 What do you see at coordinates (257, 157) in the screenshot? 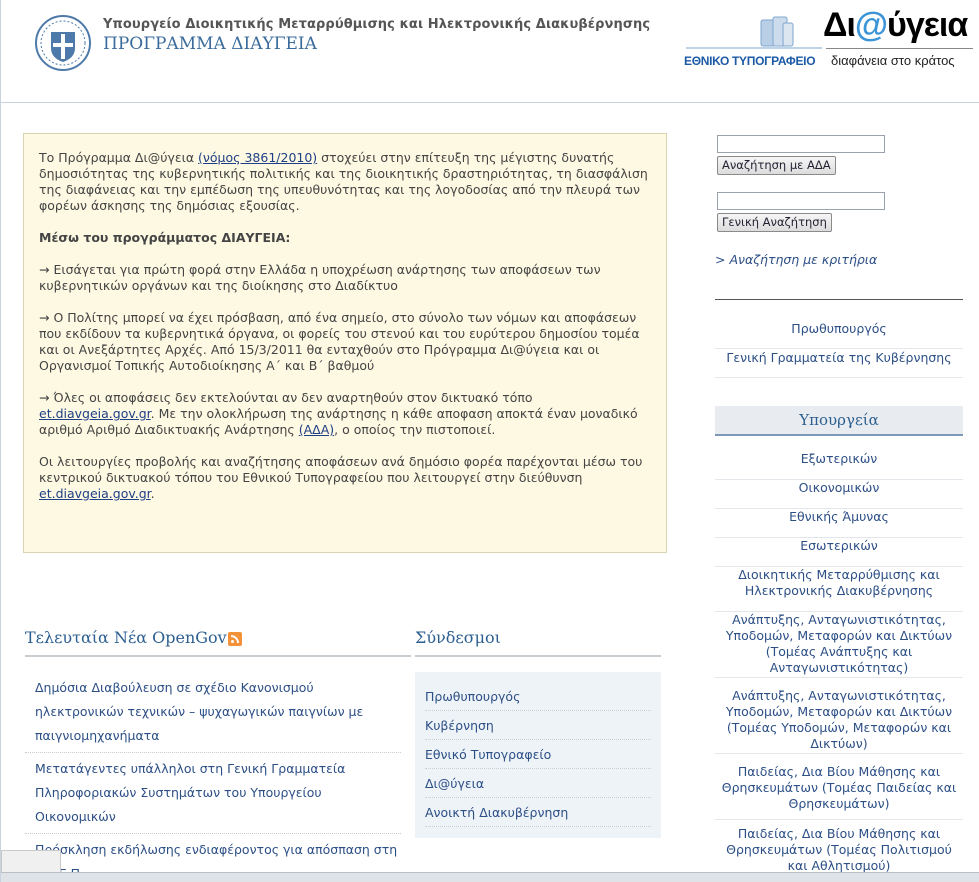
I see `law-link: (νόμος 3861/2010)` at bounding box center [257, 157].